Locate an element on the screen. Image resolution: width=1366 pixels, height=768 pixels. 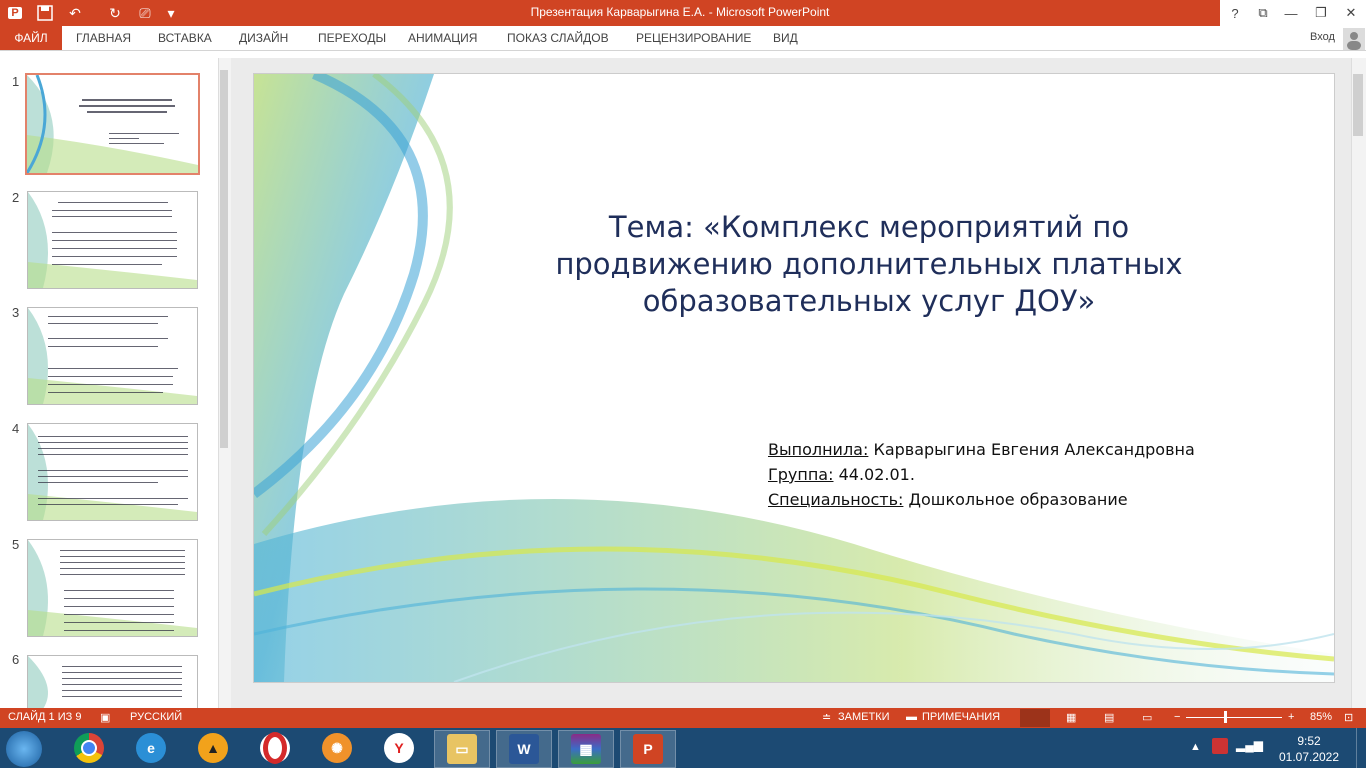
zoom-level: 85% is located at coordinates (1321, 717).